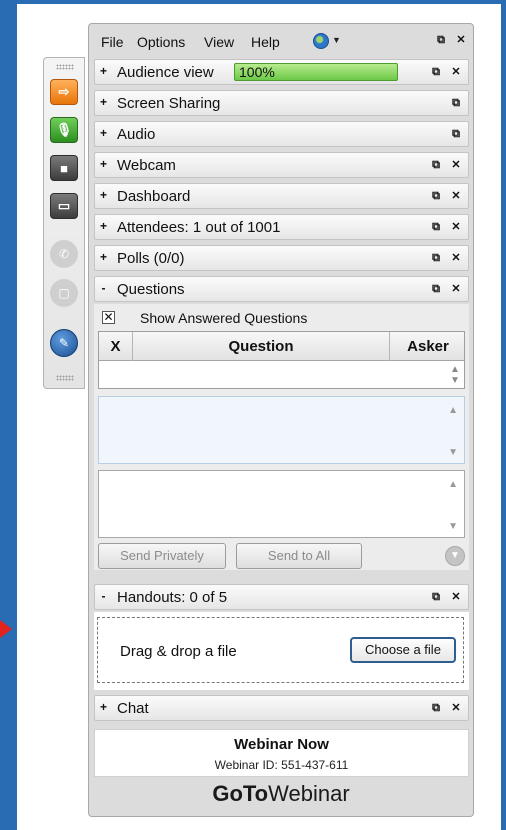  I want to click on globe-icon, so click(321, 41).